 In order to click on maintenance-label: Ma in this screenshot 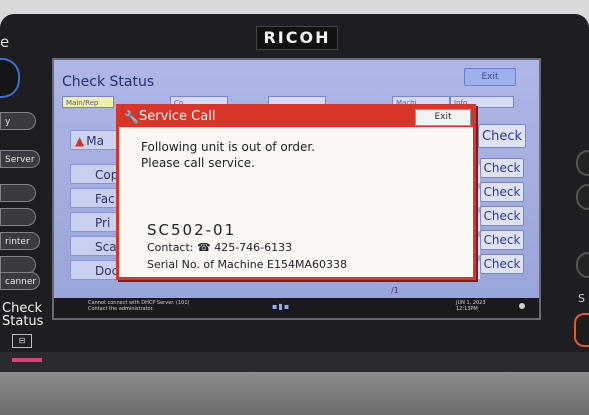, I will do `click(95, 141)`.